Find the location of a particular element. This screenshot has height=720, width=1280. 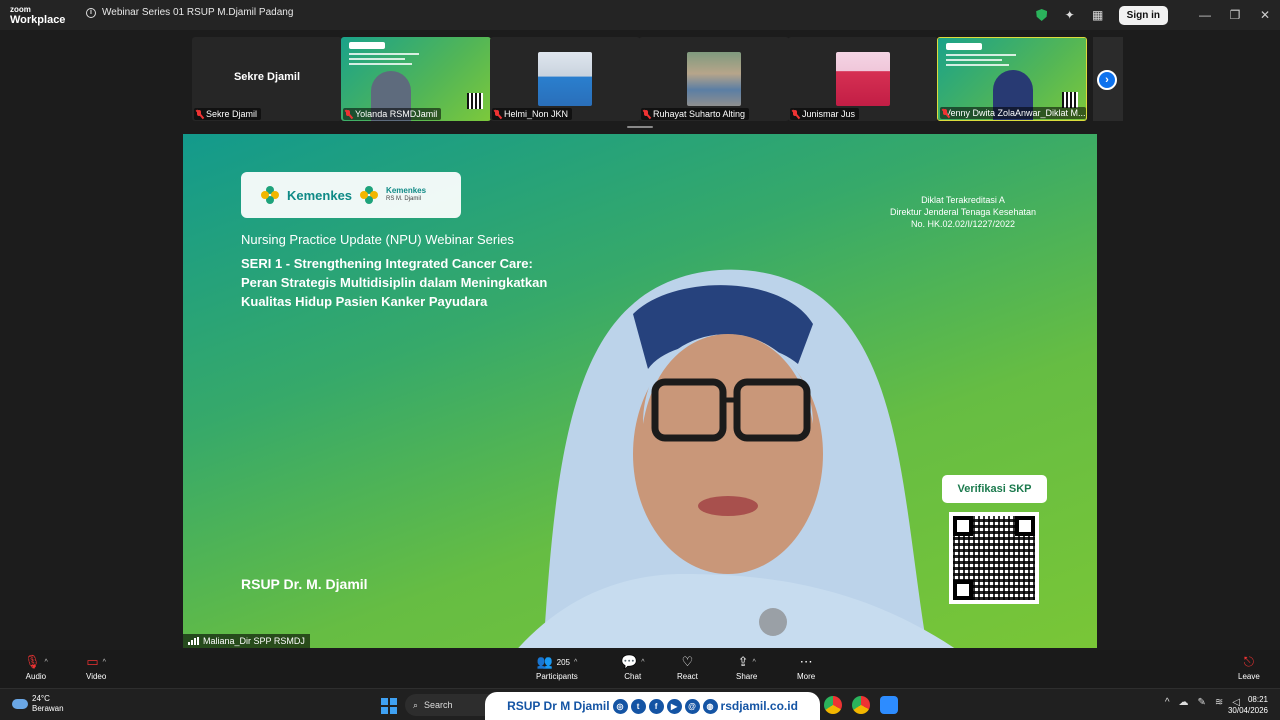

audio-button: 🎙 ^ Audio is located at coordinates (36, 667).